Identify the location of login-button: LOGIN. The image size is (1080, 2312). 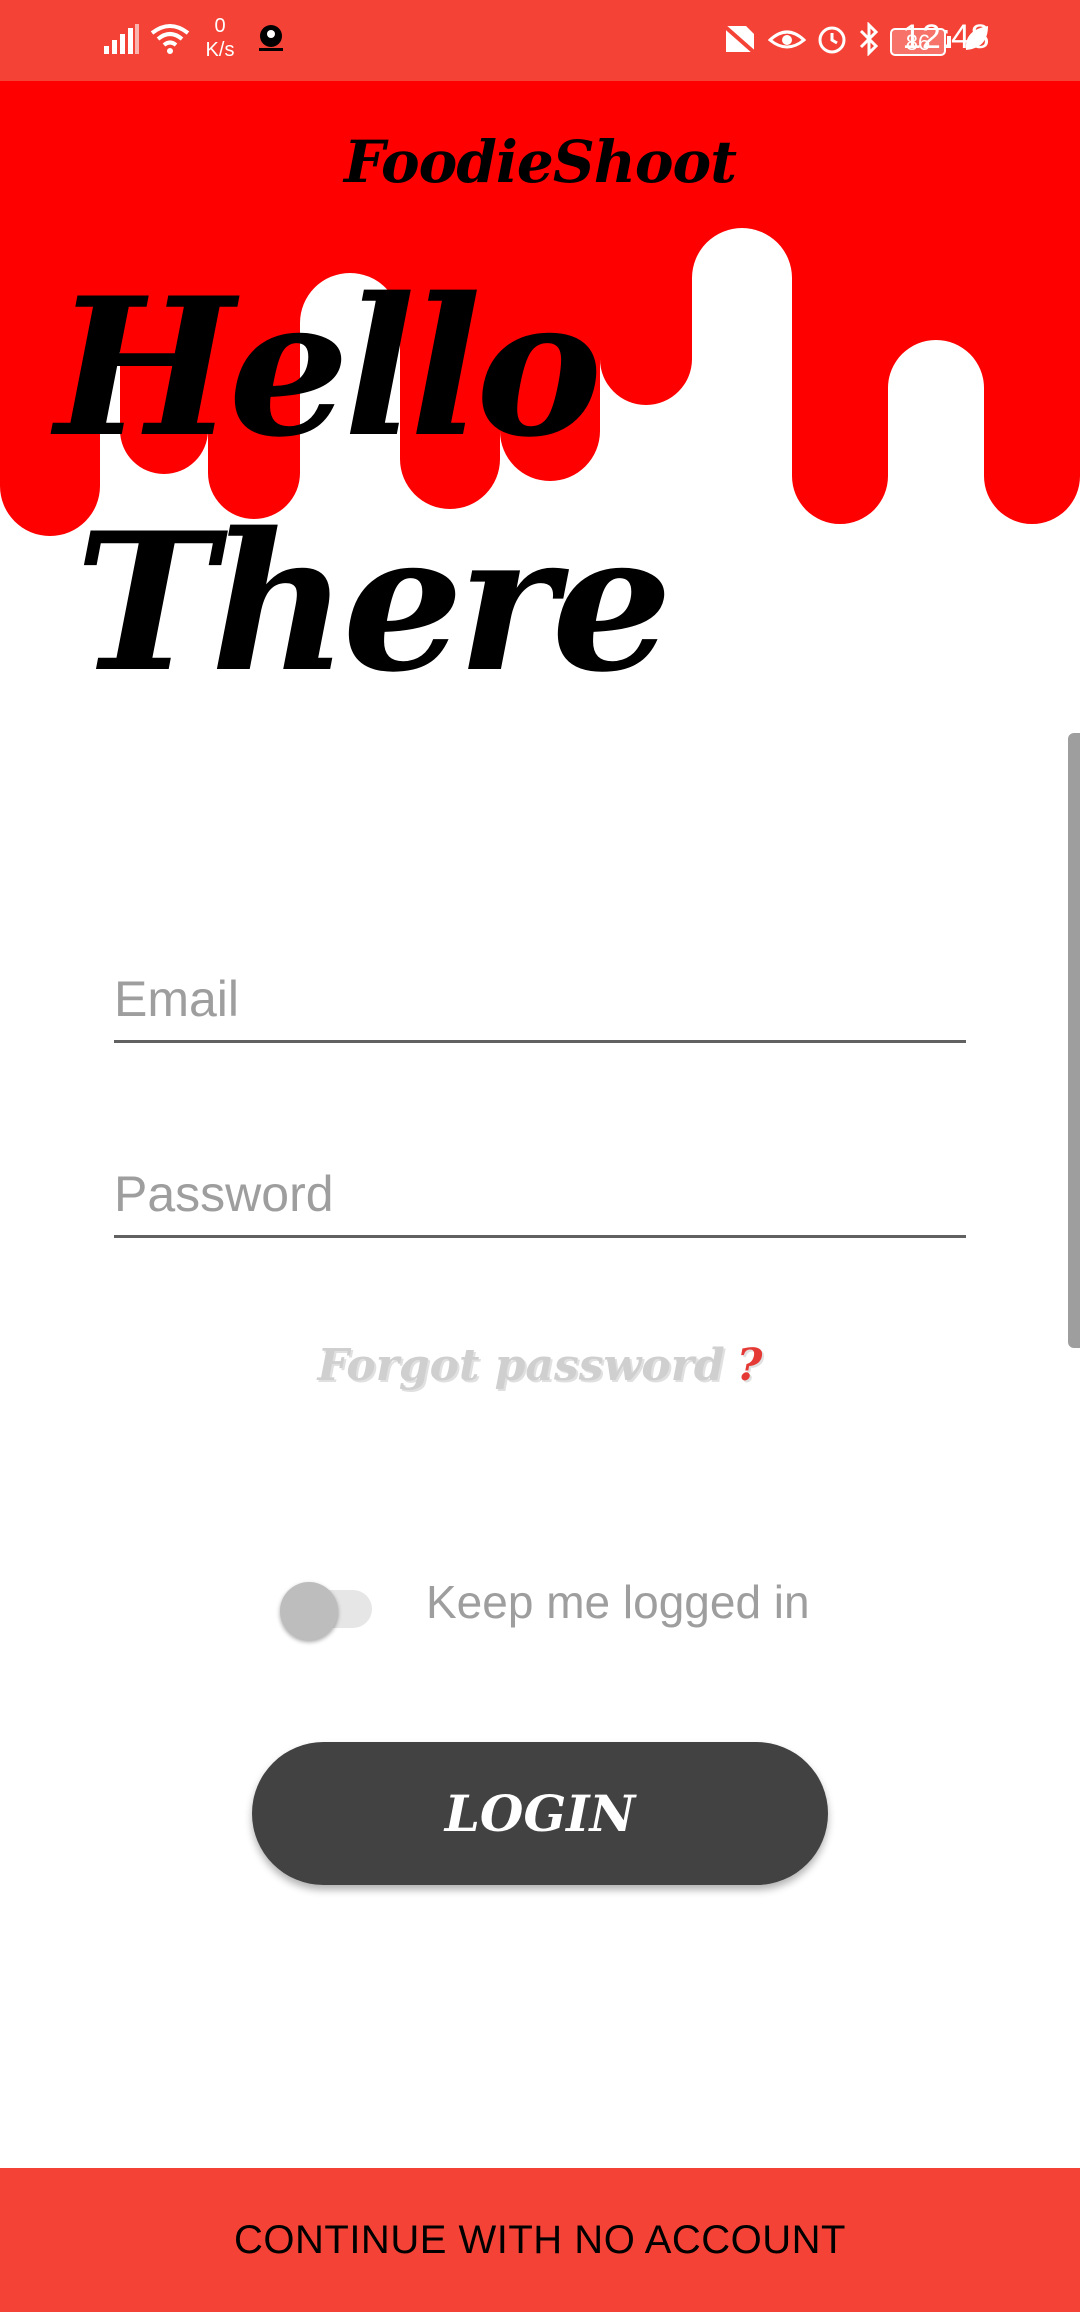
(540, 1813).